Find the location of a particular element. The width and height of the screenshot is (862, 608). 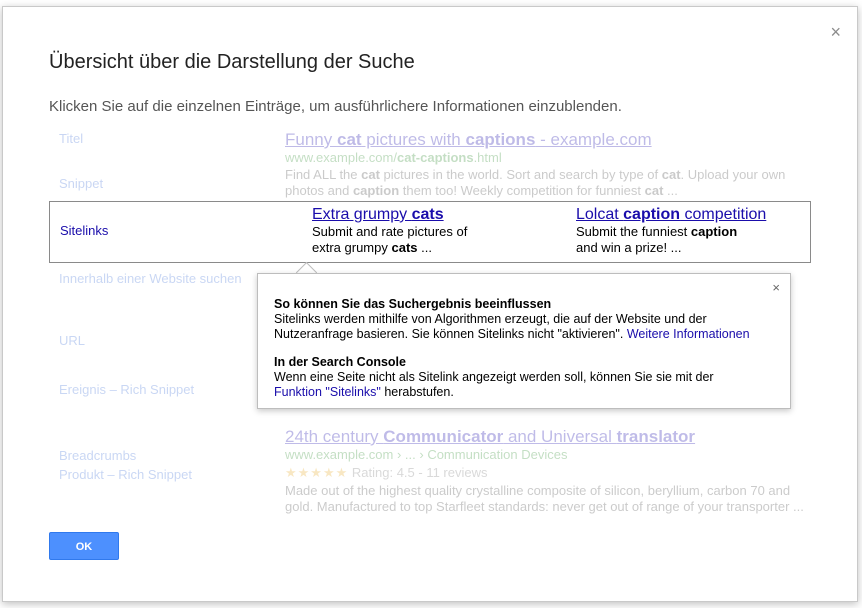

label-titel: Titel is located at coordinates (71, 138).